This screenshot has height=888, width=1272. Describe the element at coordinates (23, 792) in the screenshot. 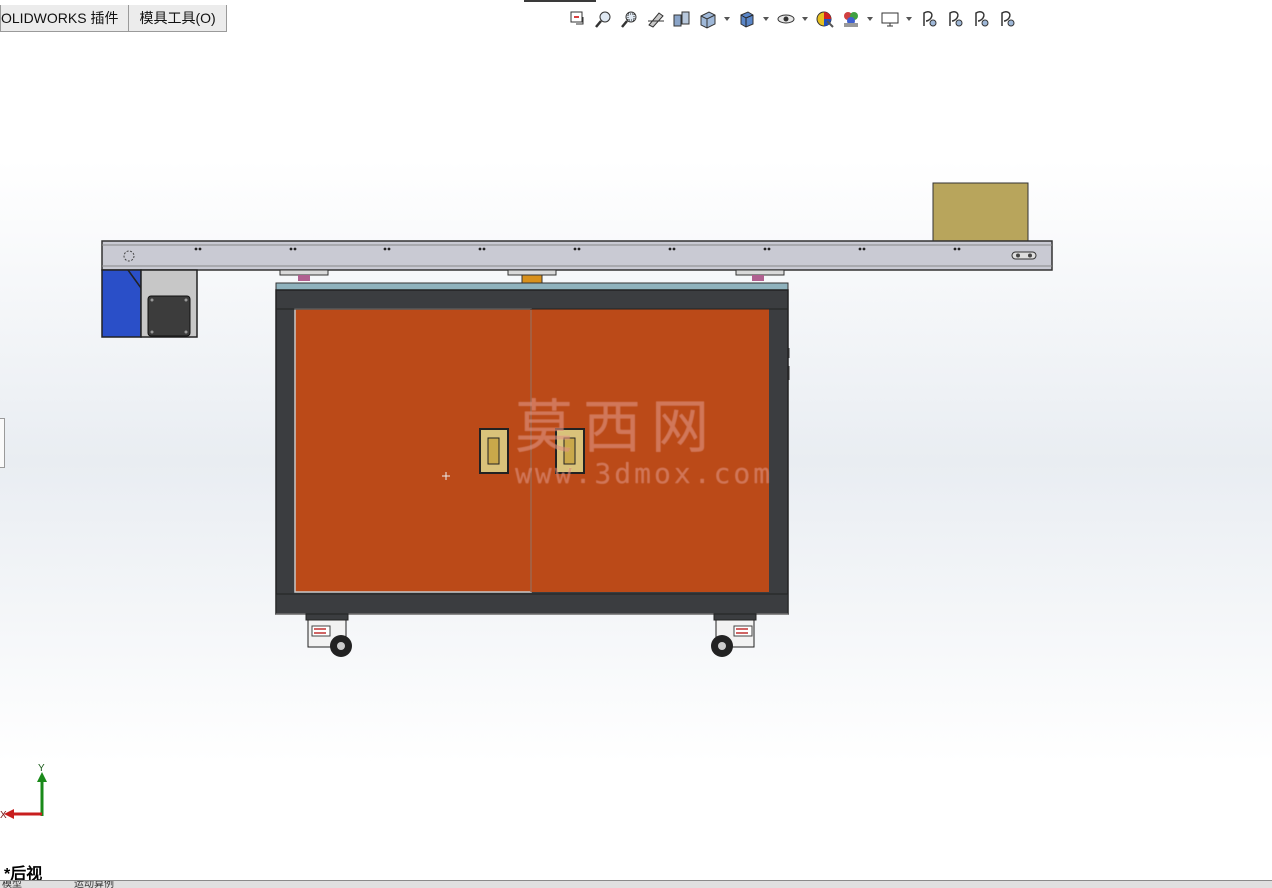

I see `reference-triad: Y X` at that location.